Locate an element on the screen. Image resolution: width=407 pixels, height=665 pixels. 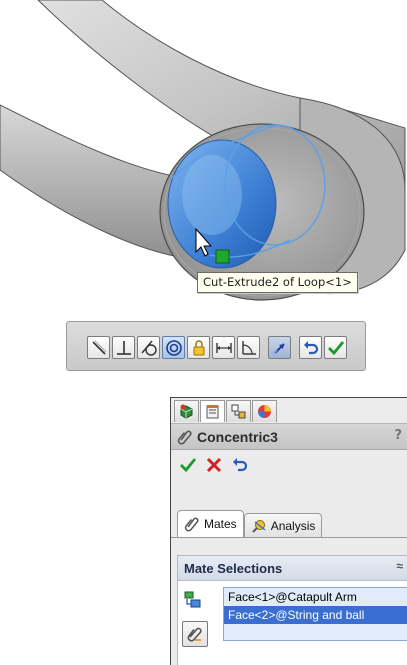
subtab-divider is located at coordinates (289, 537).